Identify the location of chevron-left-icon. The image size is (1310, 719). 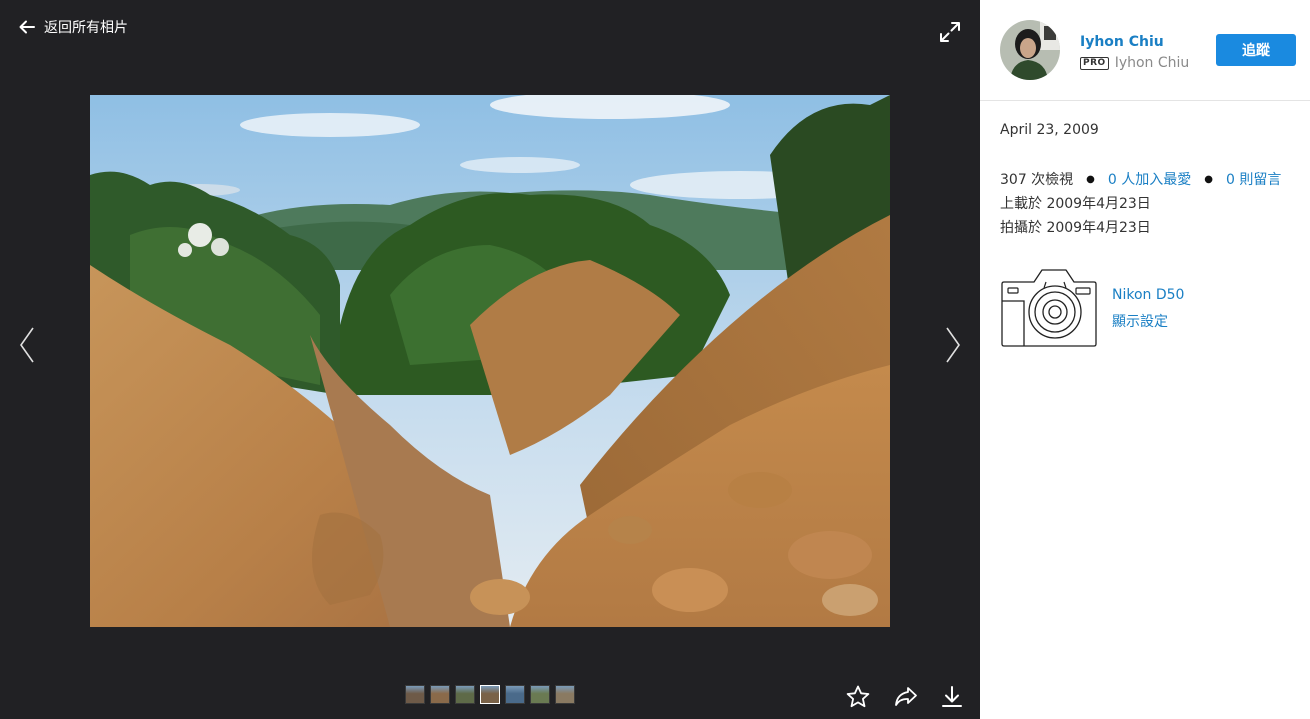
(27, 345).